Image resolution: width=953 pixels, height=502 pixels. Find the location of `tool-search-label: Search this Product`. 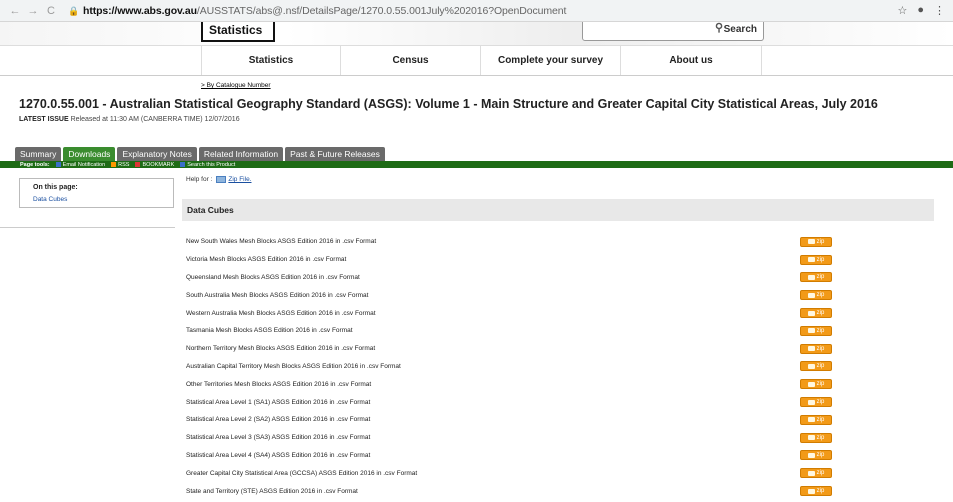

tool-search-label: Search this Product is located at coordinates (211, 164).